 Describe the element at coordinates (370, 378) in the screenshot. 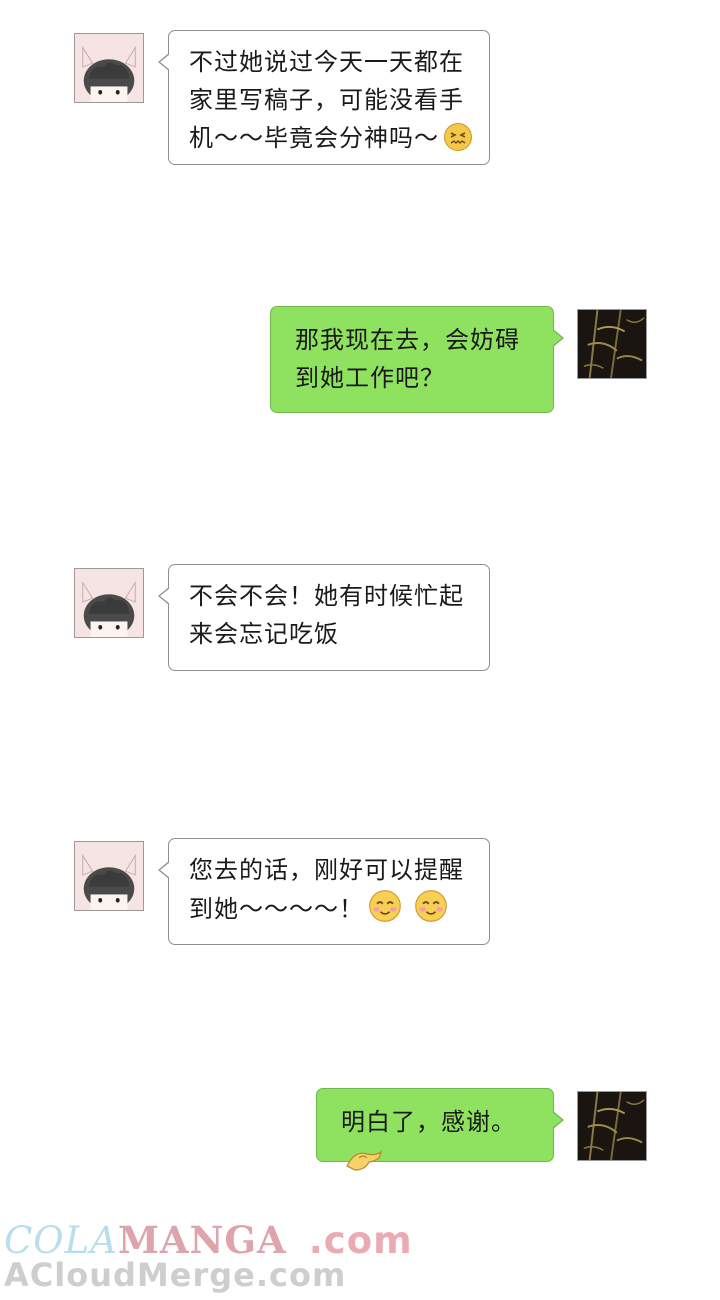

I see `message-line: 到她工作吧？` at that location.